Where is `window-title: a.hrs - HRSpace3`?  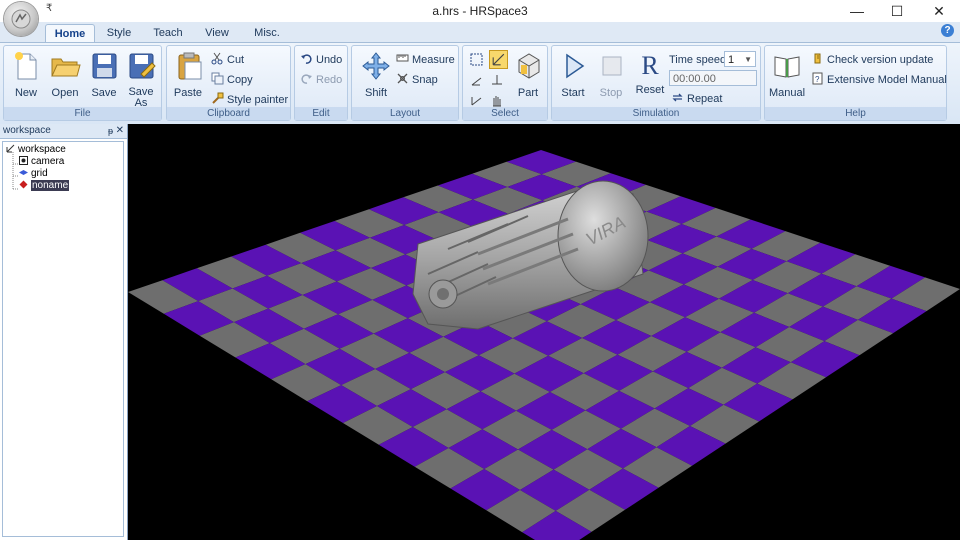
window-title: a.hrs - HRSpace3 is located at coordinates (480, 11).